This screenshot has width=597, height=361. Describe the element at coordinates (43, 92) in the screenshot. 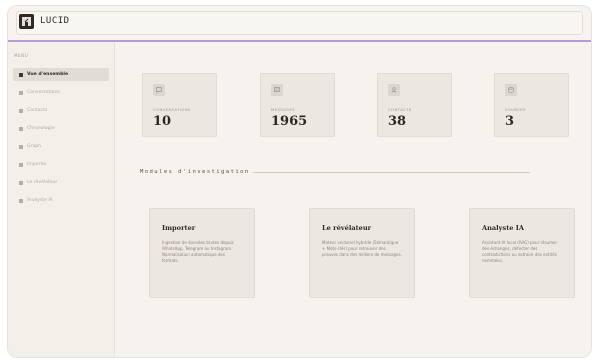

I see `sidebar-item-label: Conversations` at that location.